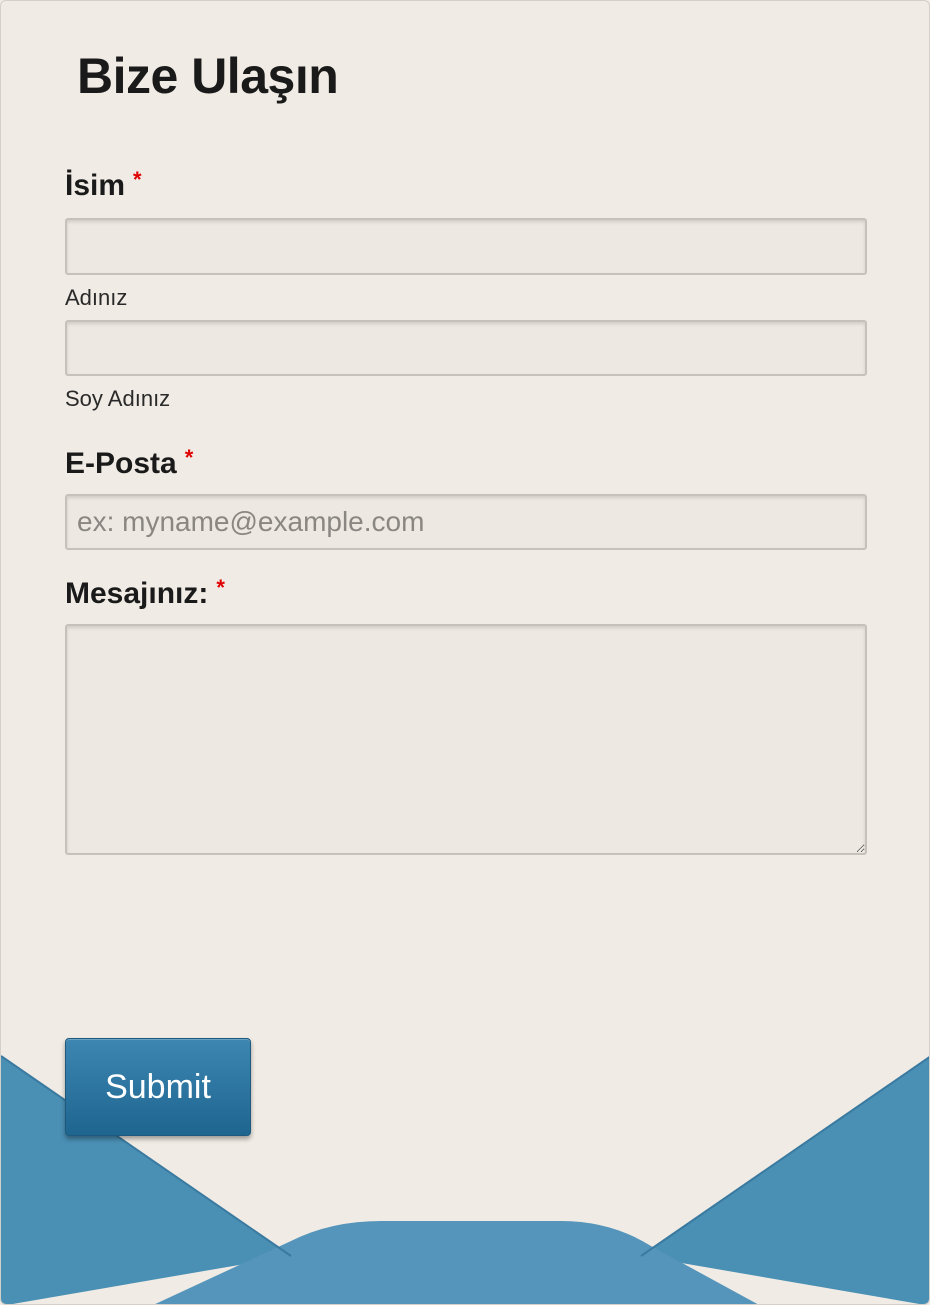 The image size is (930, 1305). Describe the element at coordinates (208, 76) in the screenshot. I see `form-title: Bize Ulaşın` at that location.